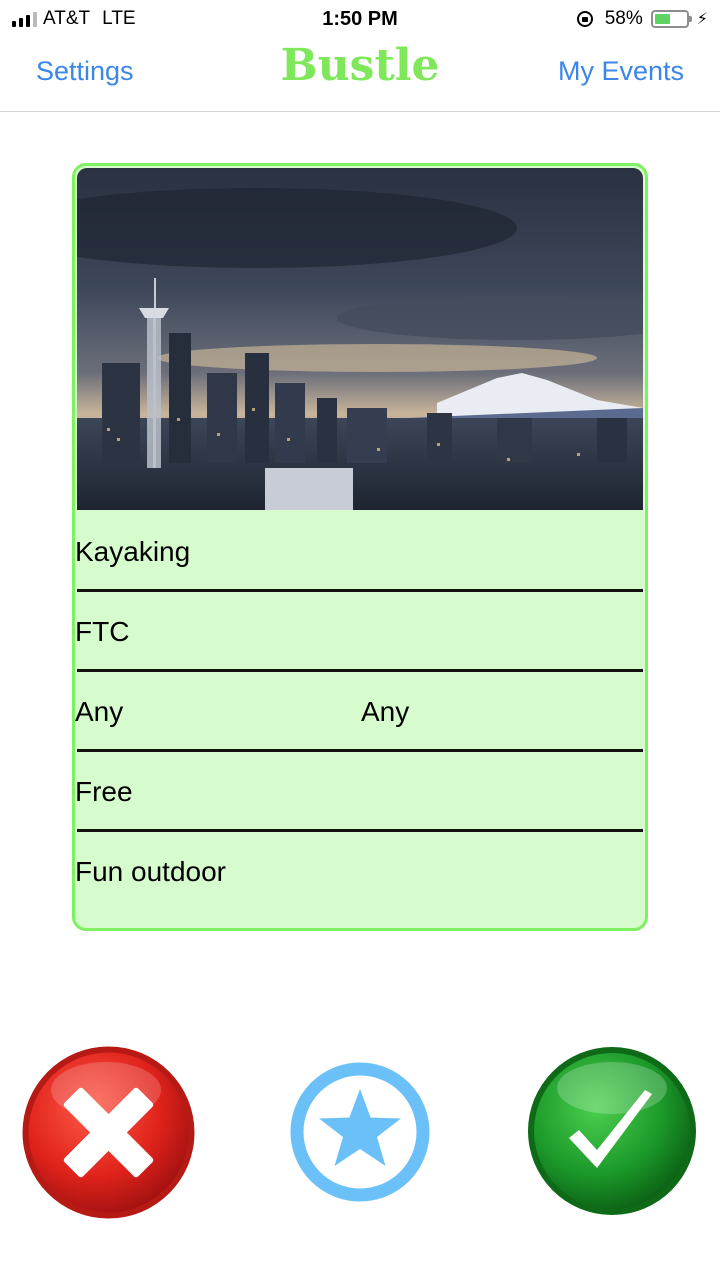  What do you see at coordinates (360, 19) in the screenshot?
I see `status-bar: AT&T LTE 1:50 PM 58% ⚡` at bounding box center [360, 19].